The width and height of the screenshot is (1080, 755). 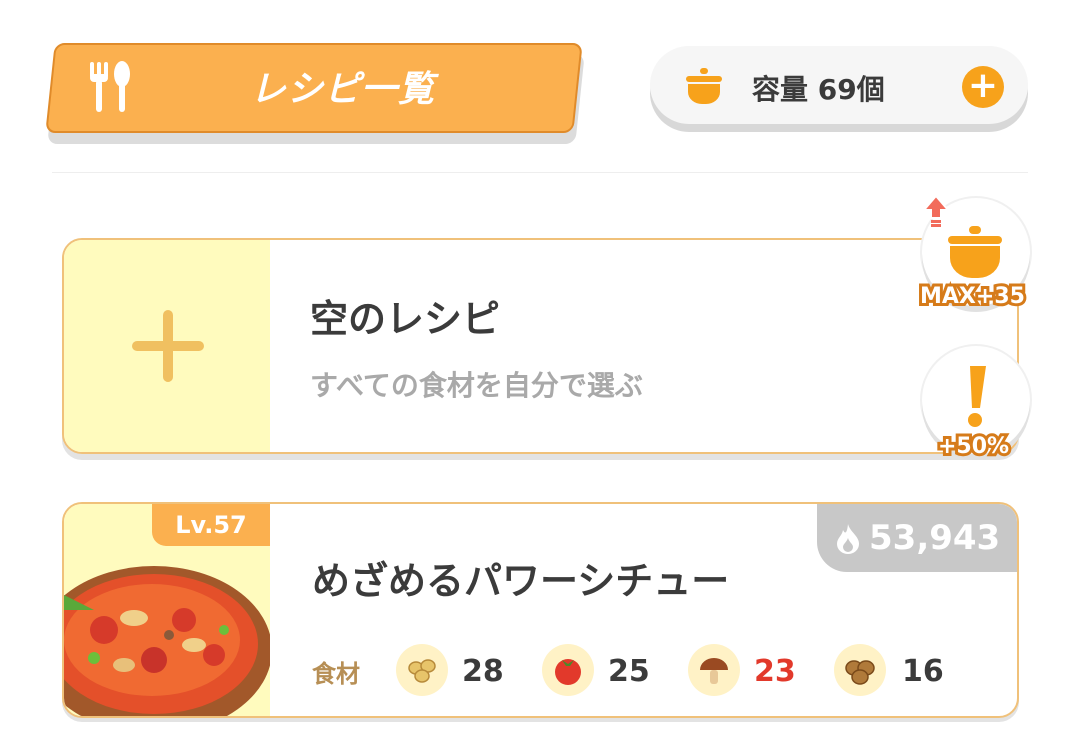 I want to click on capacity-text: 容量 69個, so click(x=818, y=89).